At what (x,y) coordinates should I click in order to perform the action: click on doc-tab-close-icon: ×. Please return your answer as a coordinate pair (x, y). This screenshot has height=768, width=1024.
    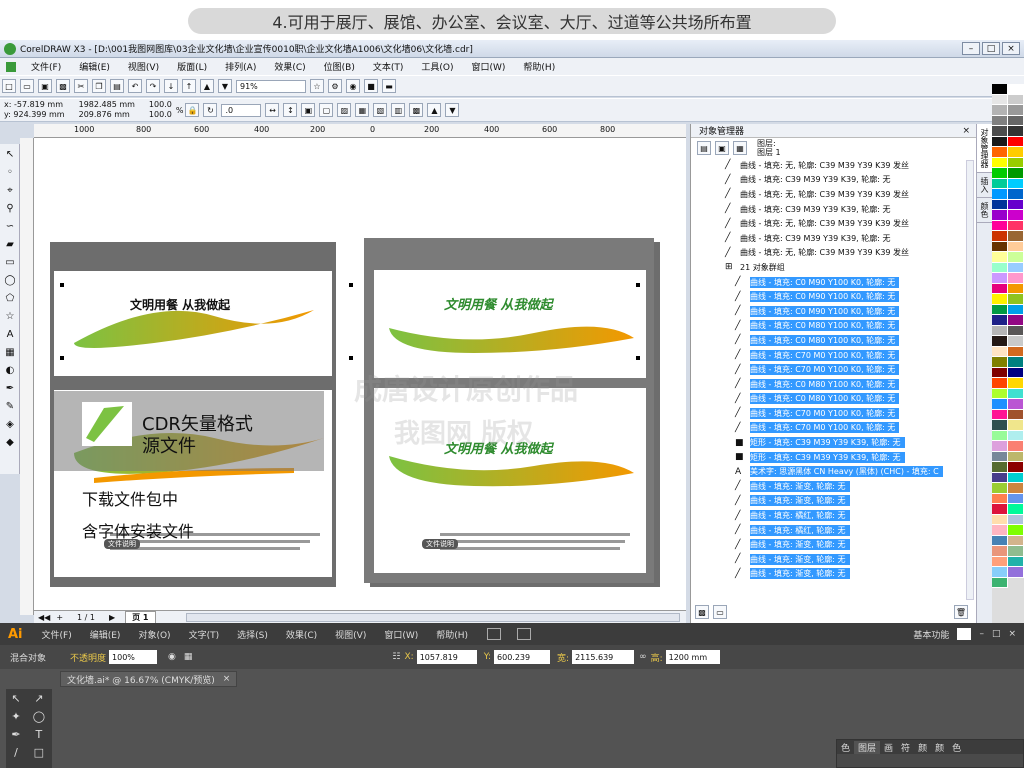
    Looking at the image, I should click on (227, 679).